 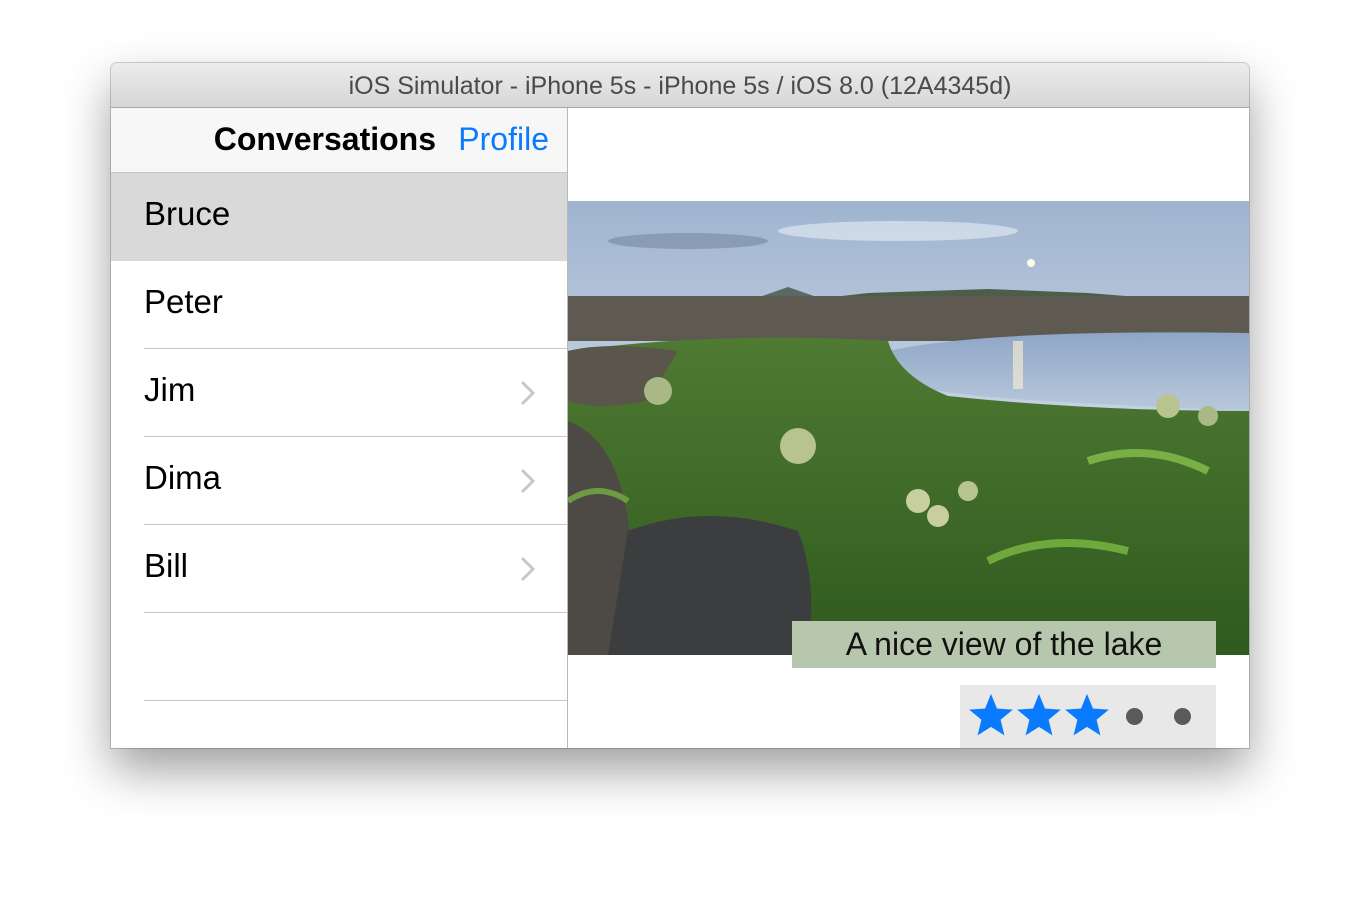 What do you see at coordinates (324, 139) in the screenshot?
I see `nav-title: Conversations` at bounding box center [324, 139].